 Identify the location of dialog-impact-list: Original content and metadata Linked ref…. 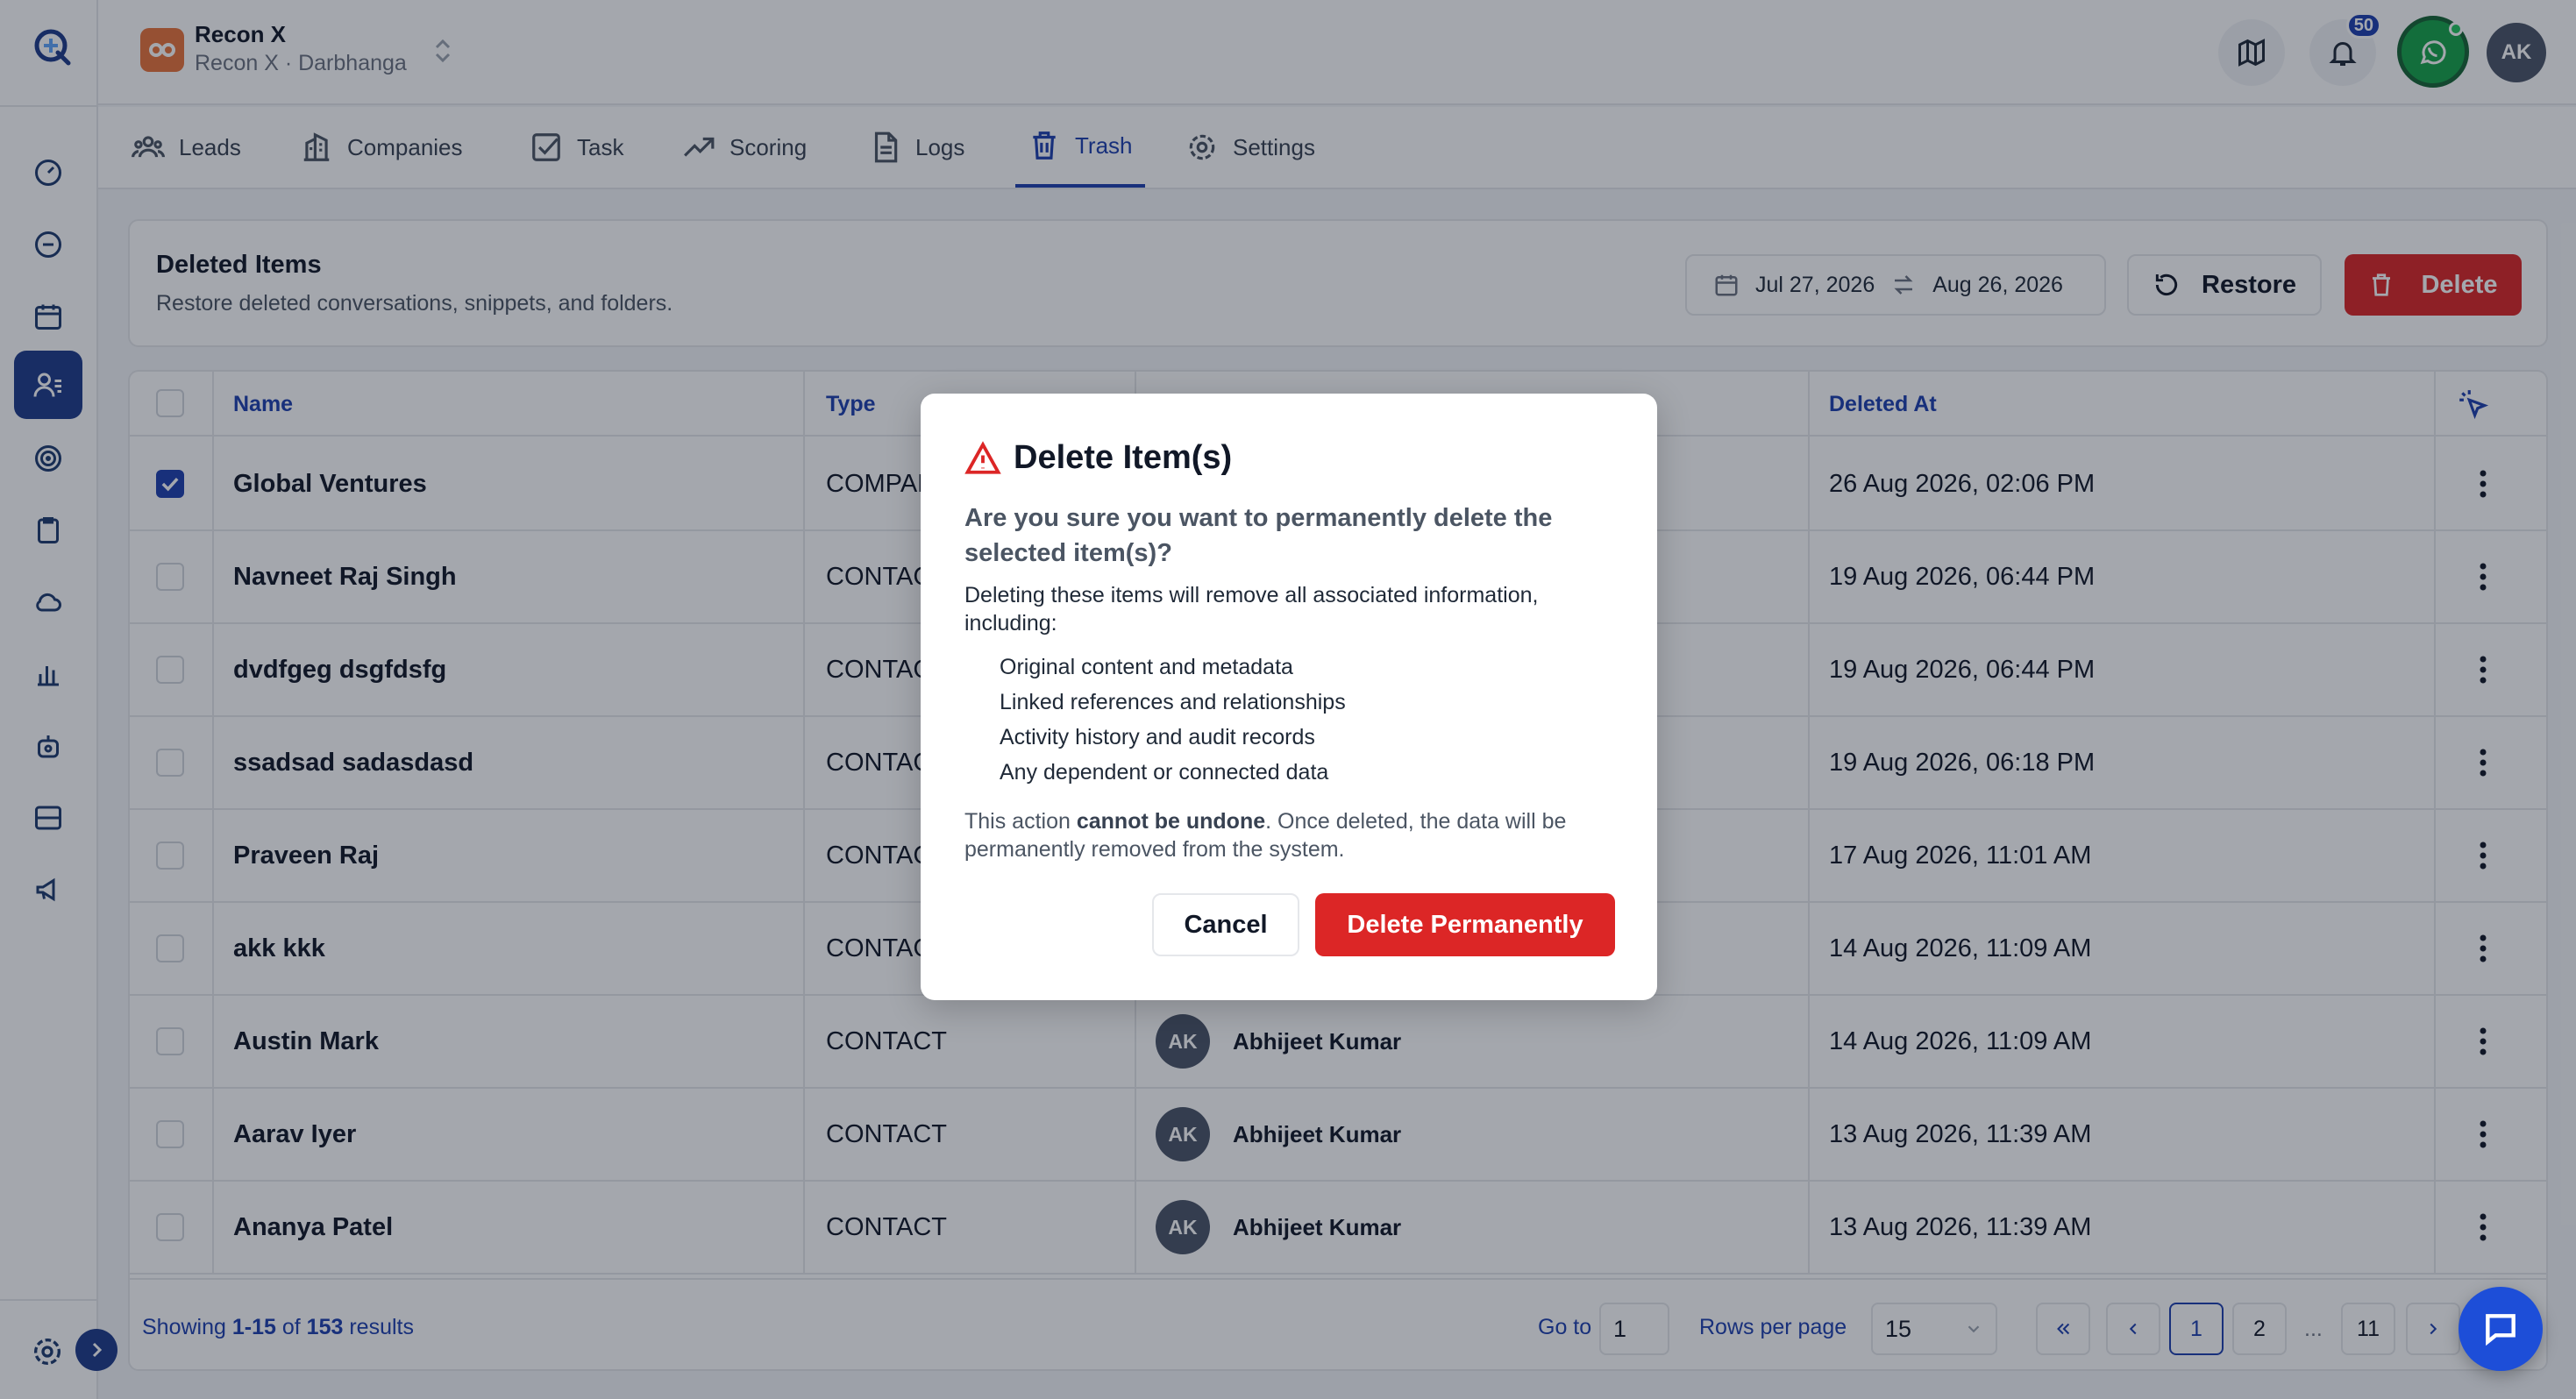
(1173, 720).